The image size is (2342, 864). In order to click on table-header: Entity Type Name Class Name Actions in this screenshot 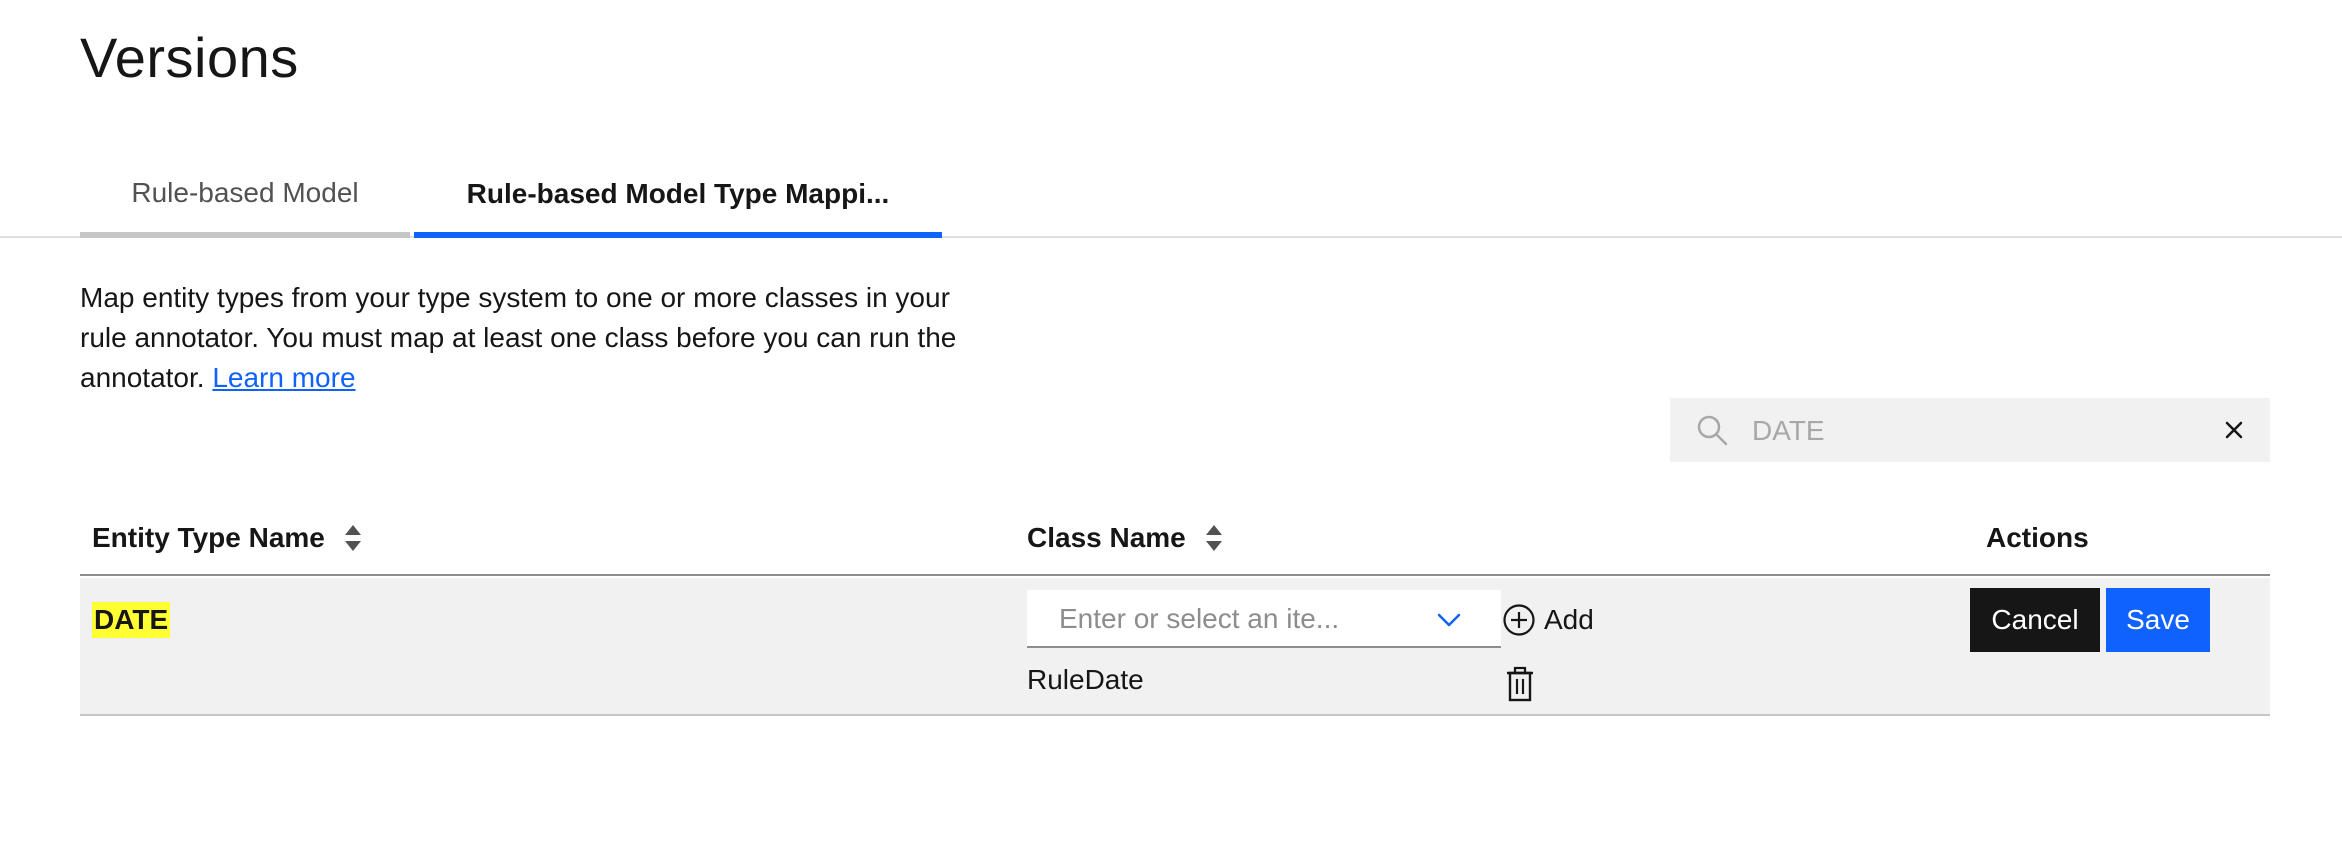, I will do `click(1175, 541)`.